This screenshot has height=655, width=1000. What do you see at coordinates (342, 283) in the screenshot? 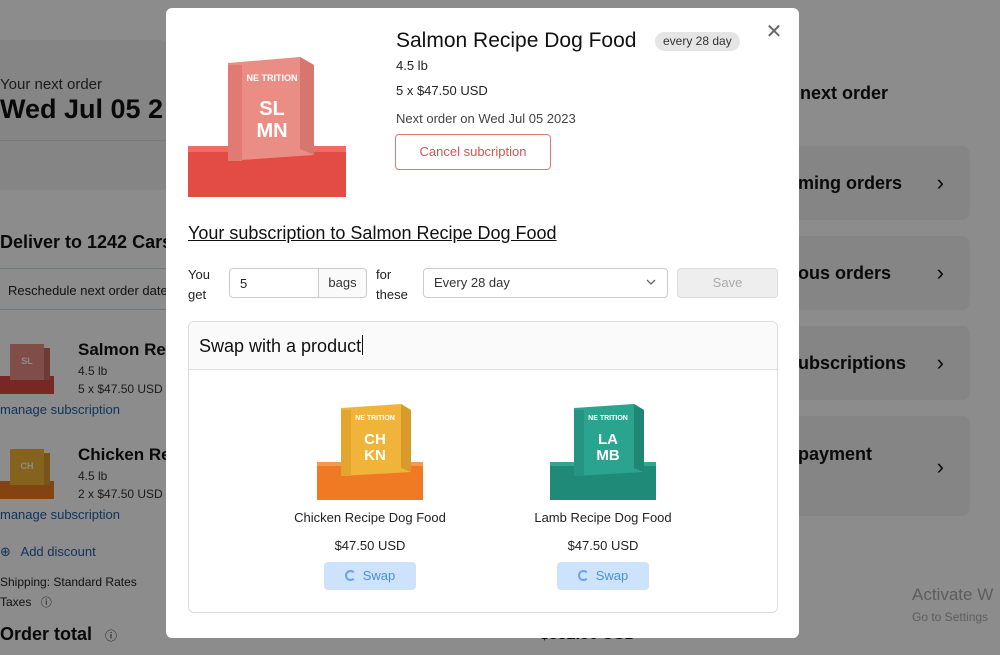
I see `quantity-unit: bags` at bounding box center [342, 283].